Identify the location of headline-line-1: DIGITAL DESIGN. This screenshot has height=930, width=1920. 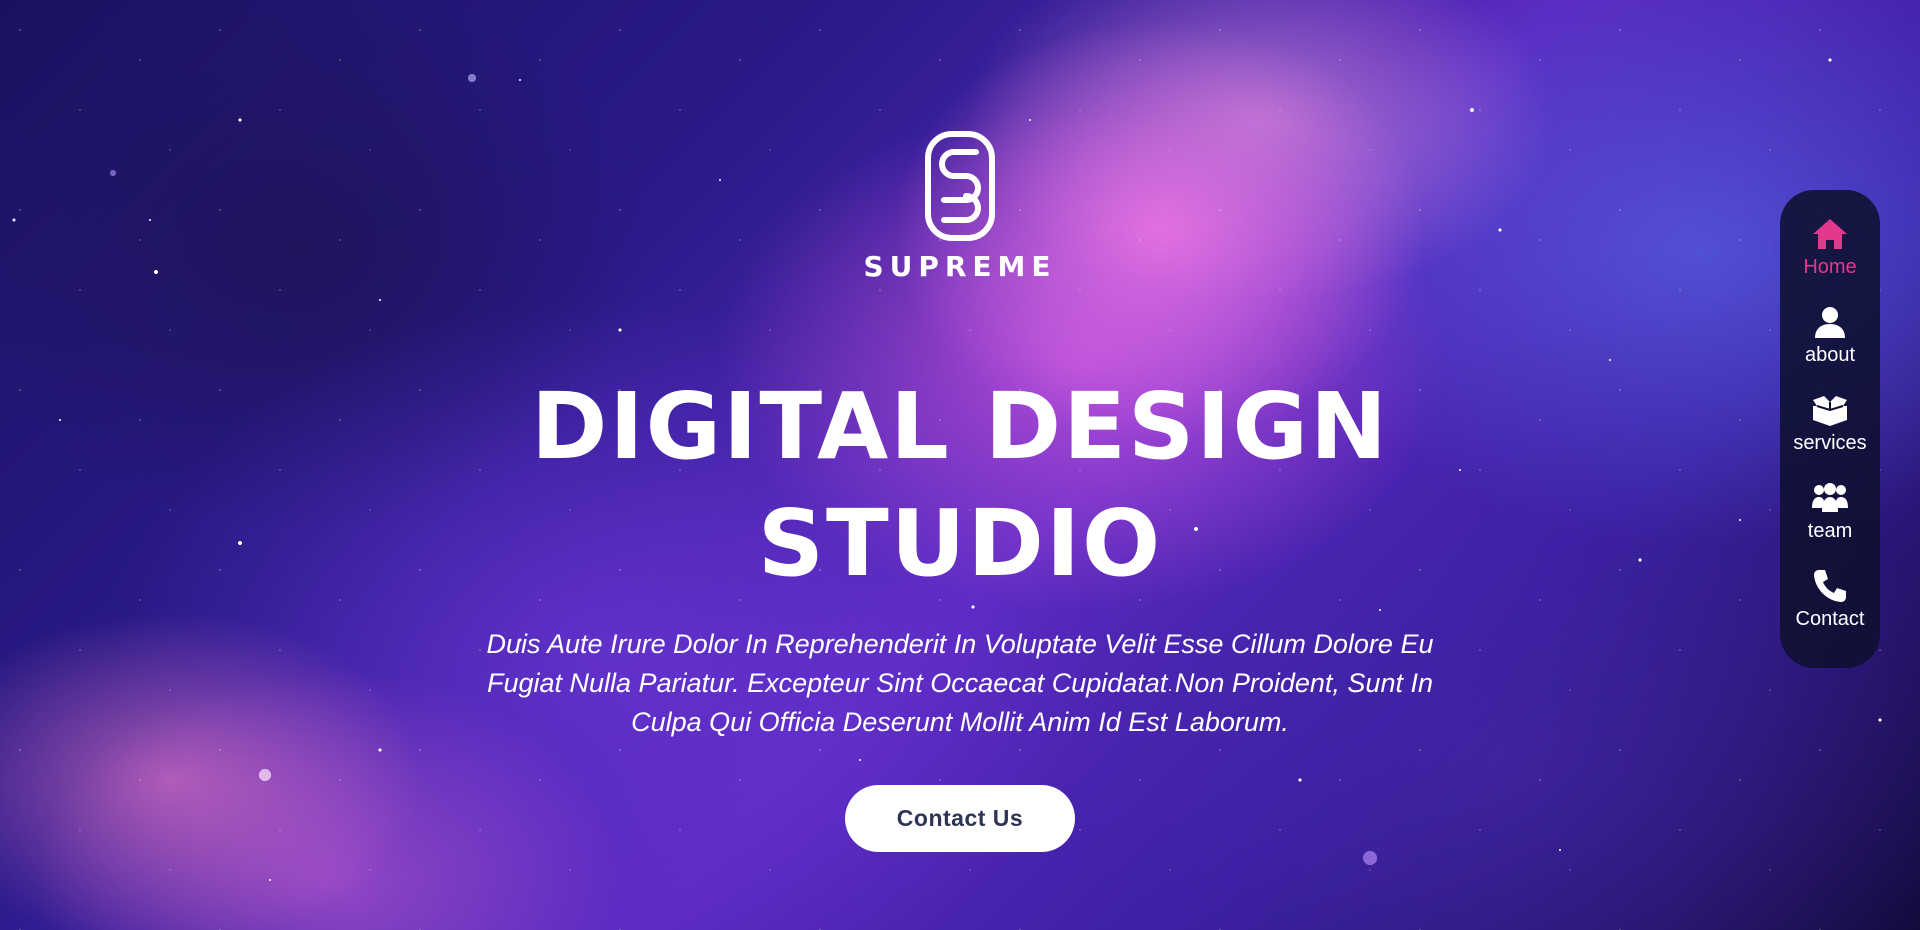
(960, 426).